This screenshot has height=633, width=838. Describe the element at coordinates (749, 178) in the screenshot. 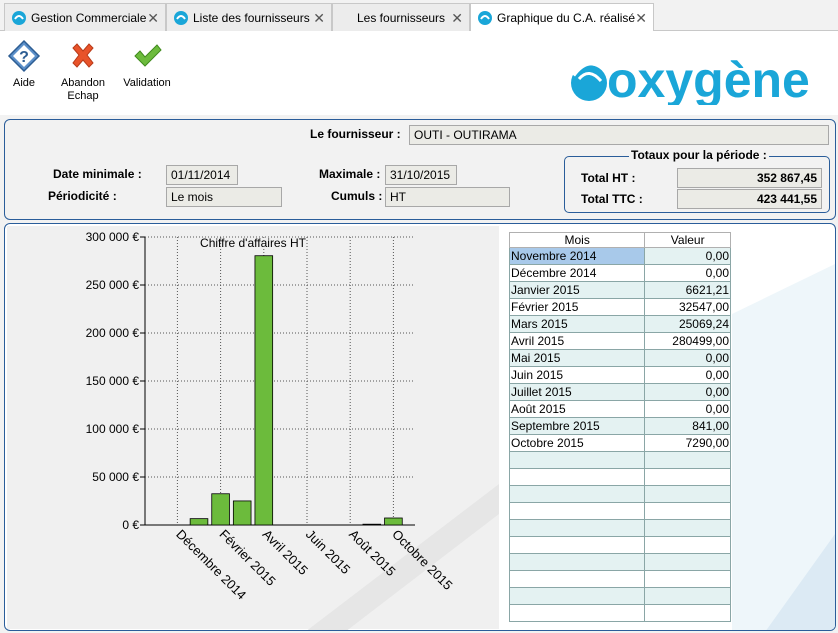

I see `total-ht-value: 352 867,45` at that location.